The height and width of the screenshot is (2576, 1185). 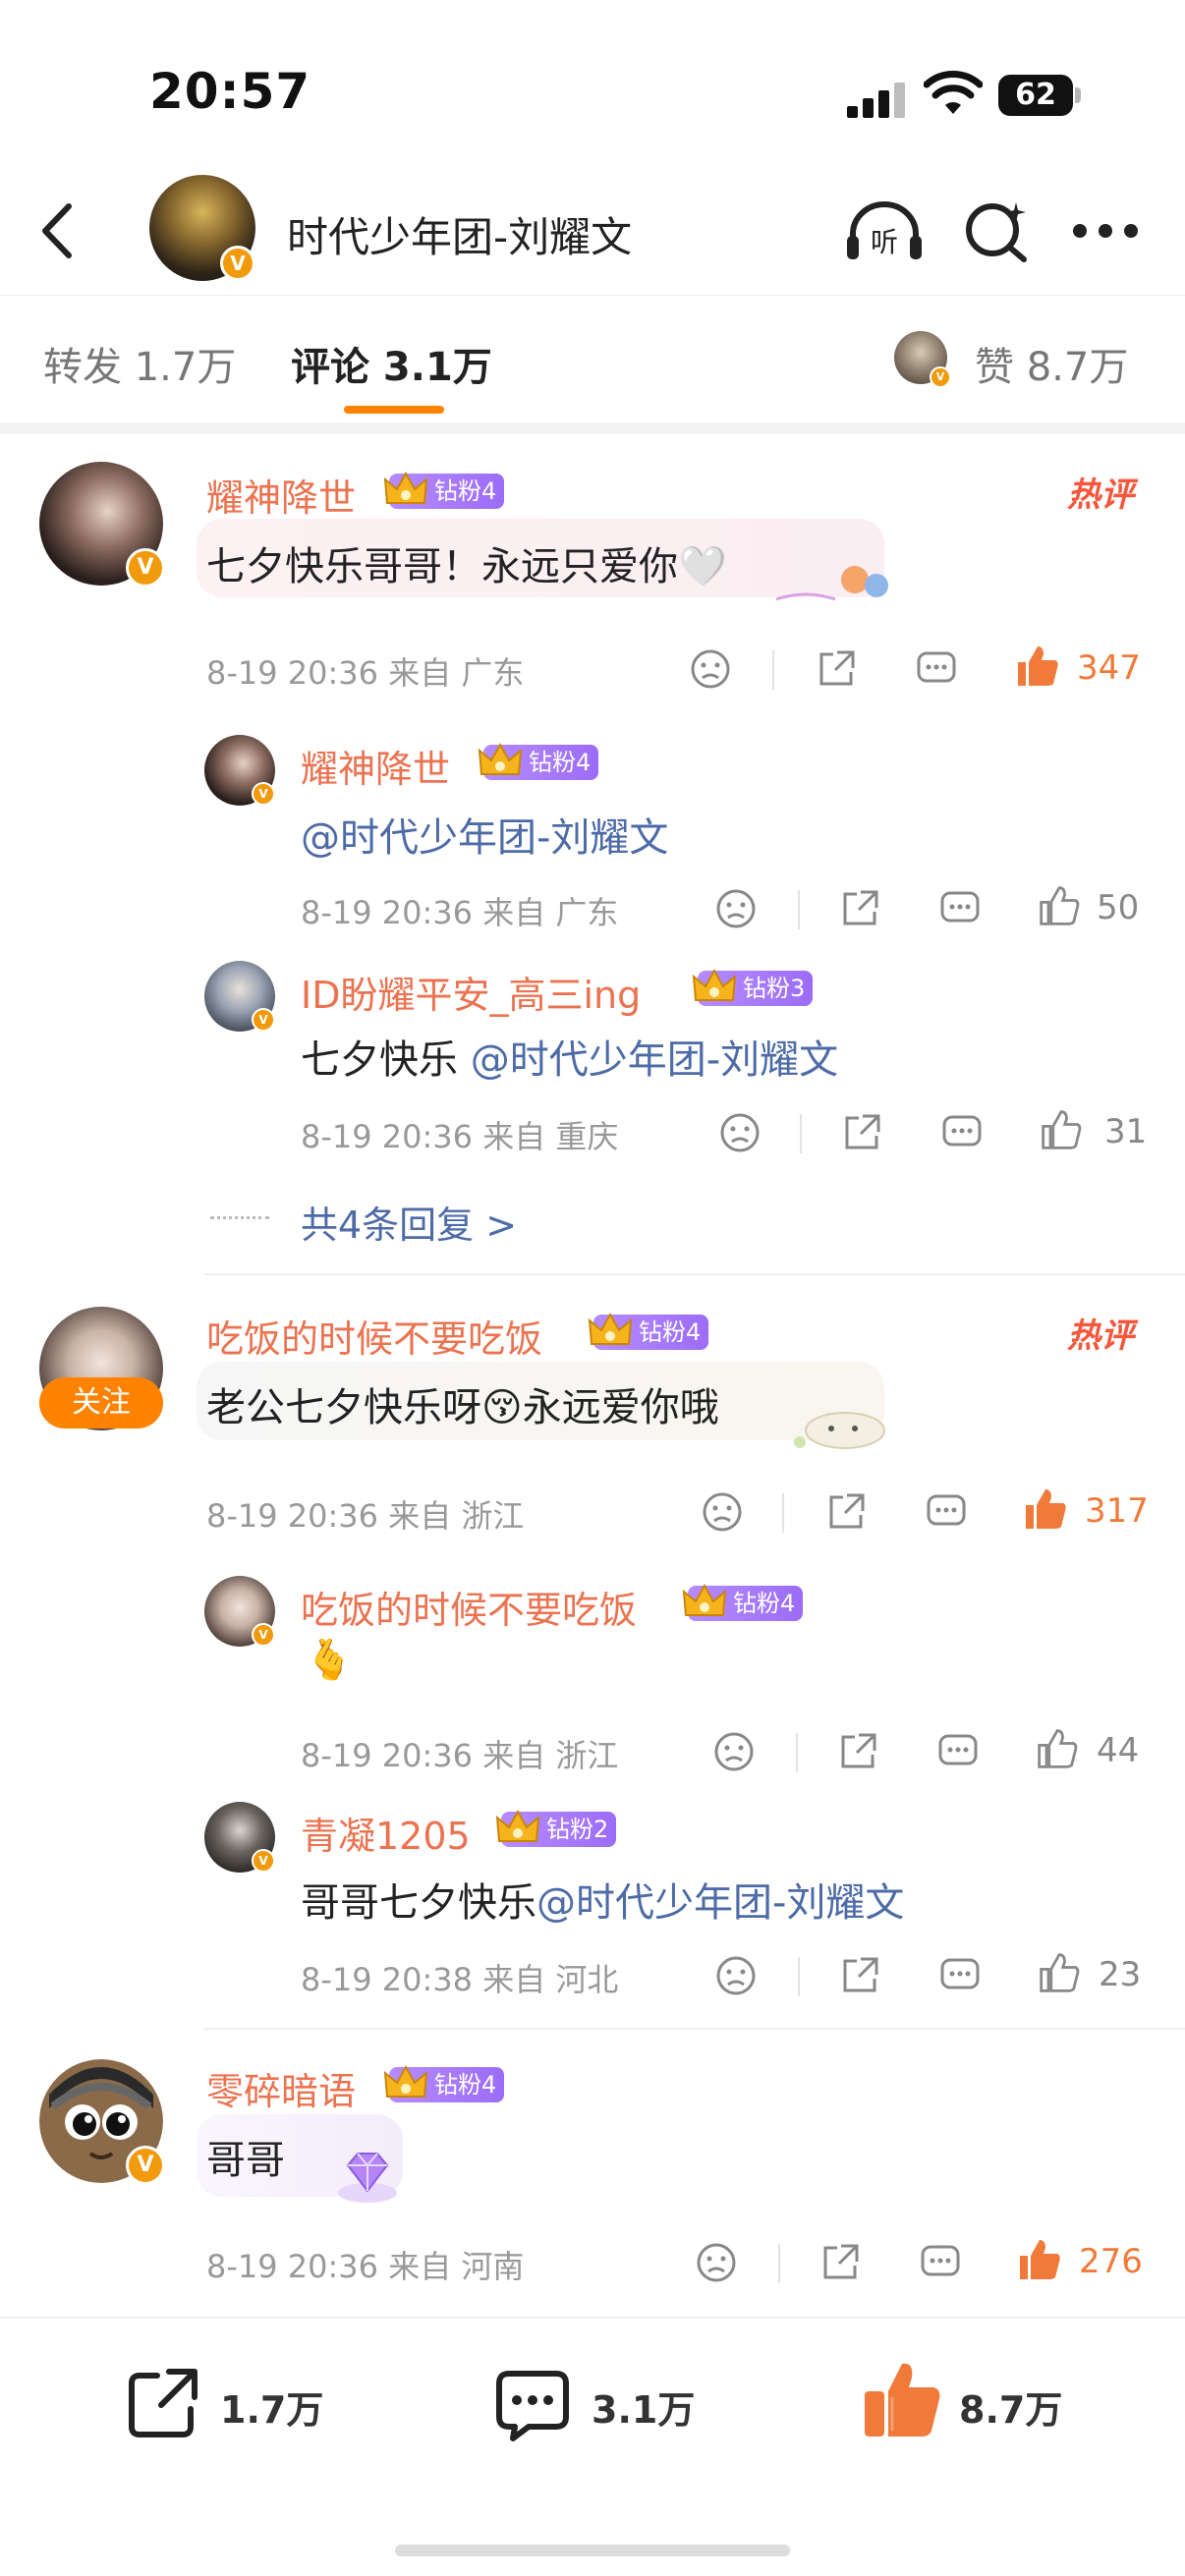 I want to click on more-icon, so click(x=1107, y=234).